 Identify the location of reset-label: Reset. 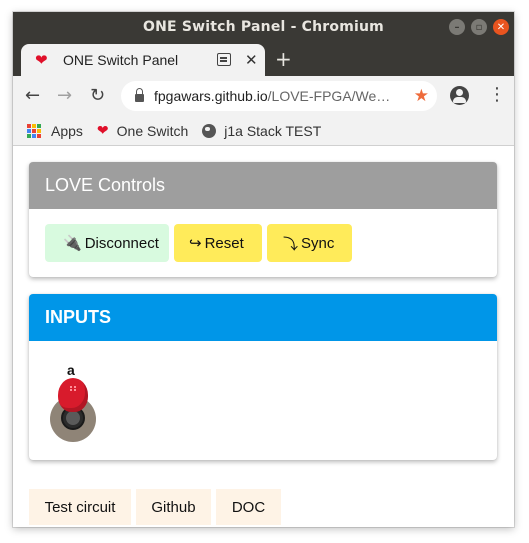
(224, 243).